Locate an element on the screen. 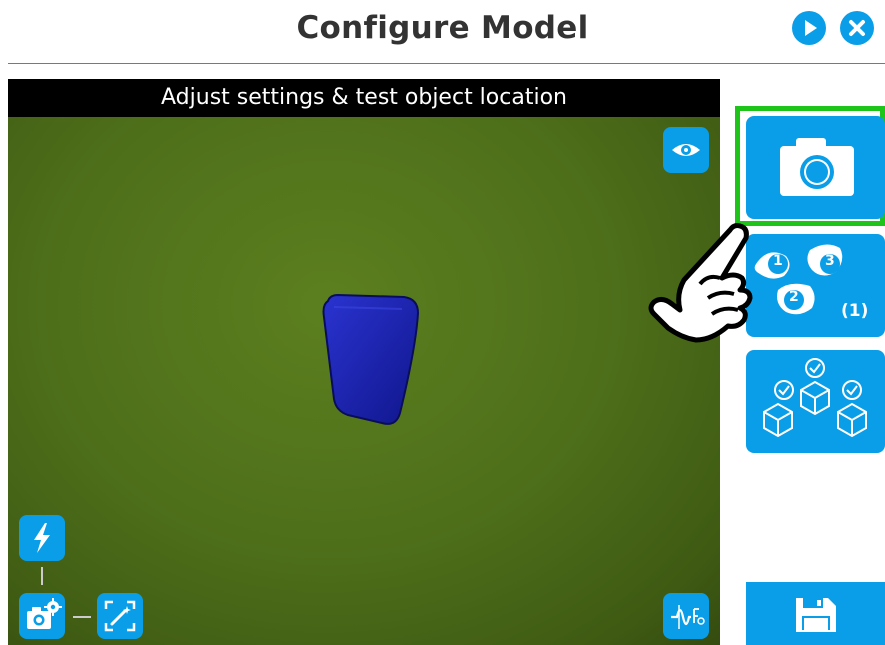  feature-selection-button: 1 3 2 (1) is located at coordinates (815, 285).